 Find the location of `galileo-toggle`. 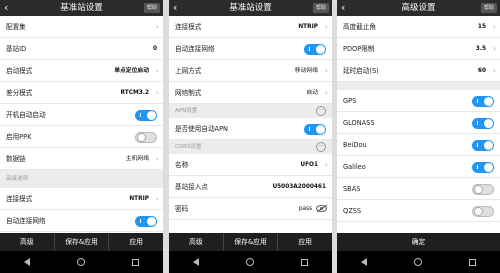

galileo-toggle is located at coordinates (483, 167).